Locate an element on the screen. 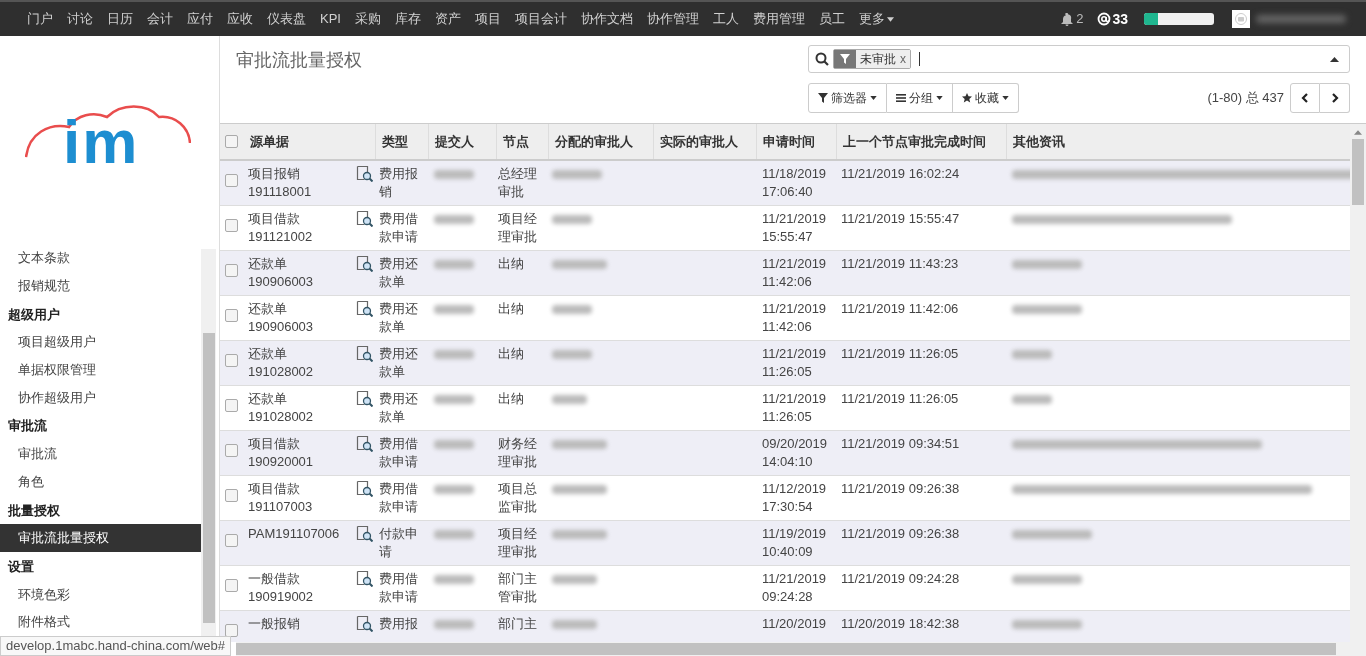  nav-menu-item: KPI is located at coordinates (330, 19).